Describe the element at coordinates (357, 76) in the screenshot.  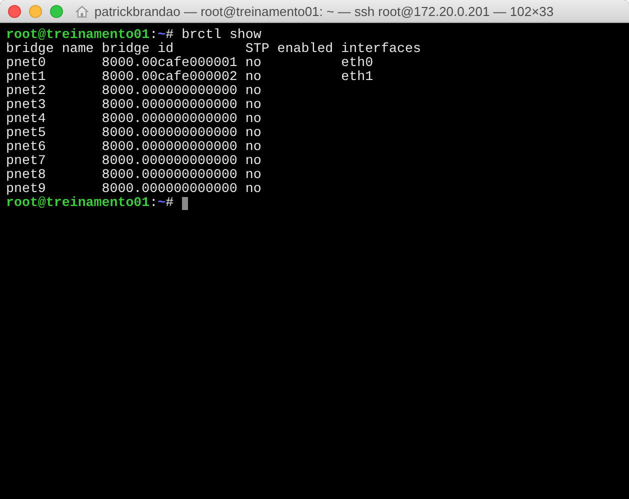
I see `table-cell: eth1` at that location.